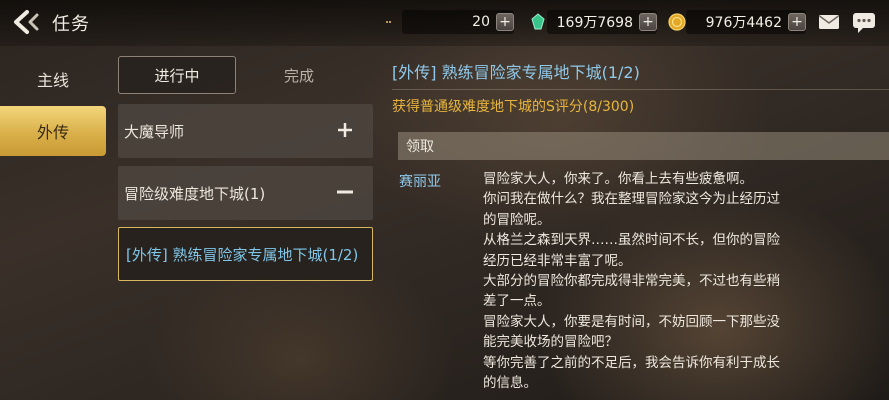  Describe the element at coordinates (538, 22) in the screenshot. I see `green-crystal-icon` at that location.